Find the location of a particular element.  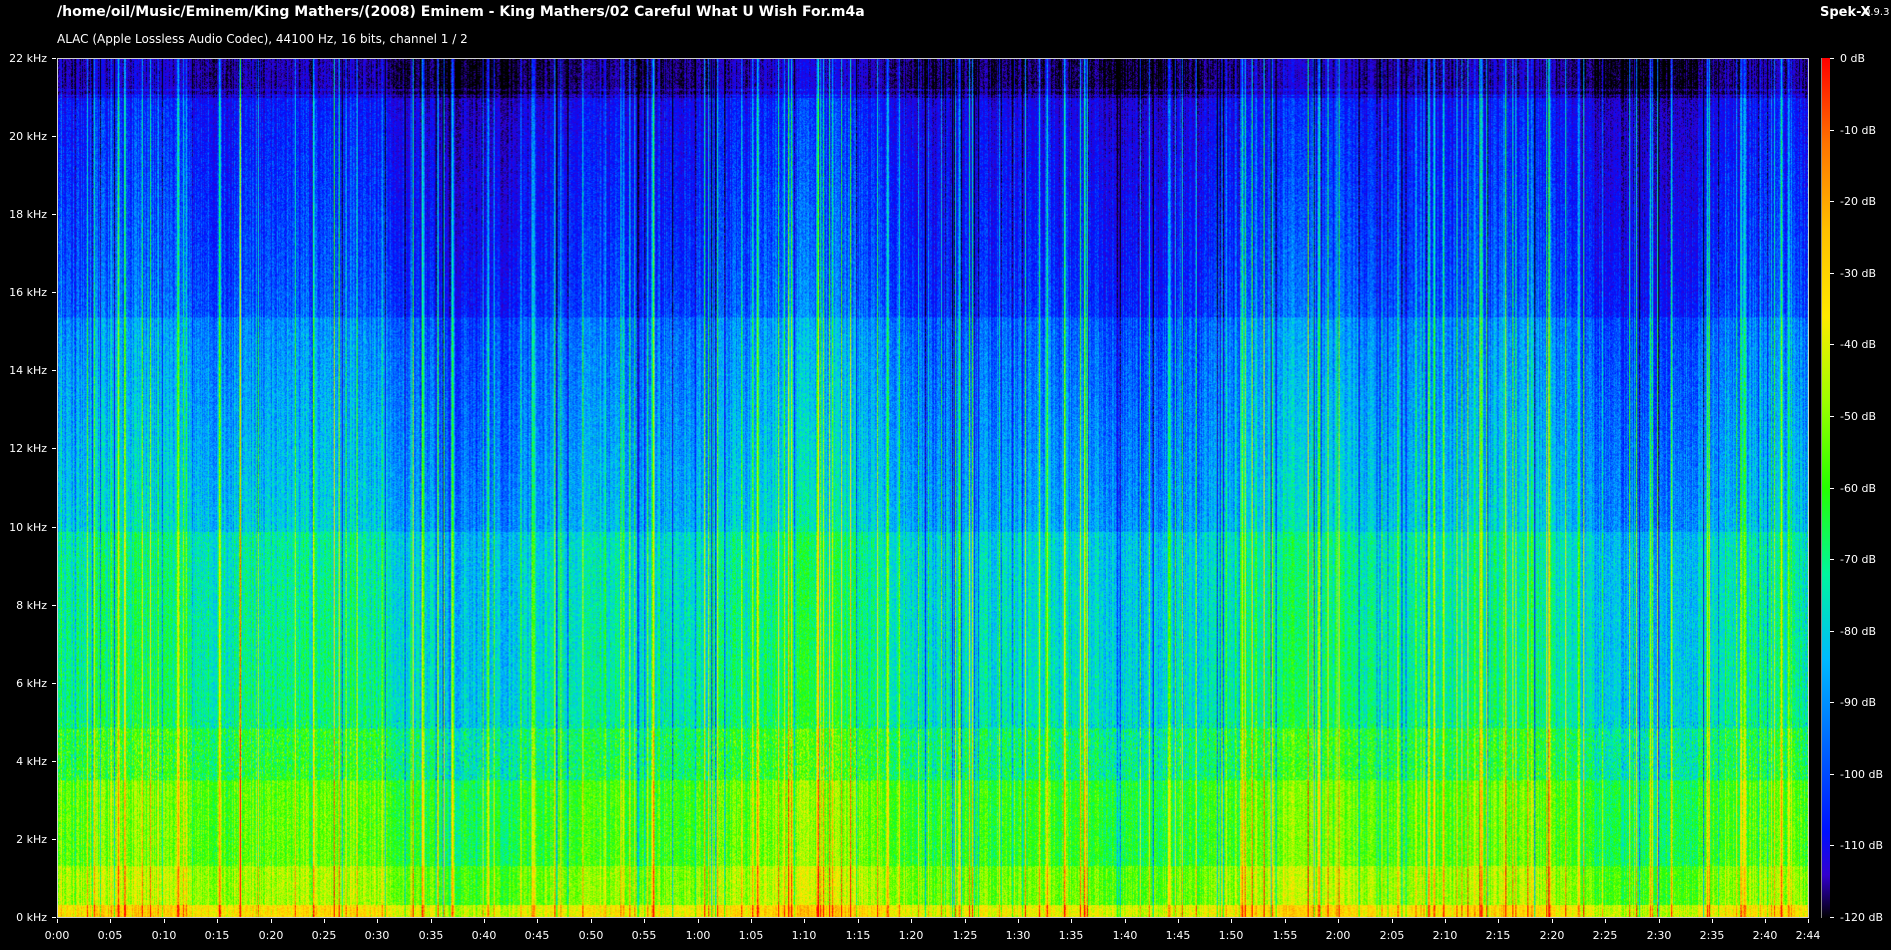

time-tick-label: 0:35 is located at coordinates (431, 935).